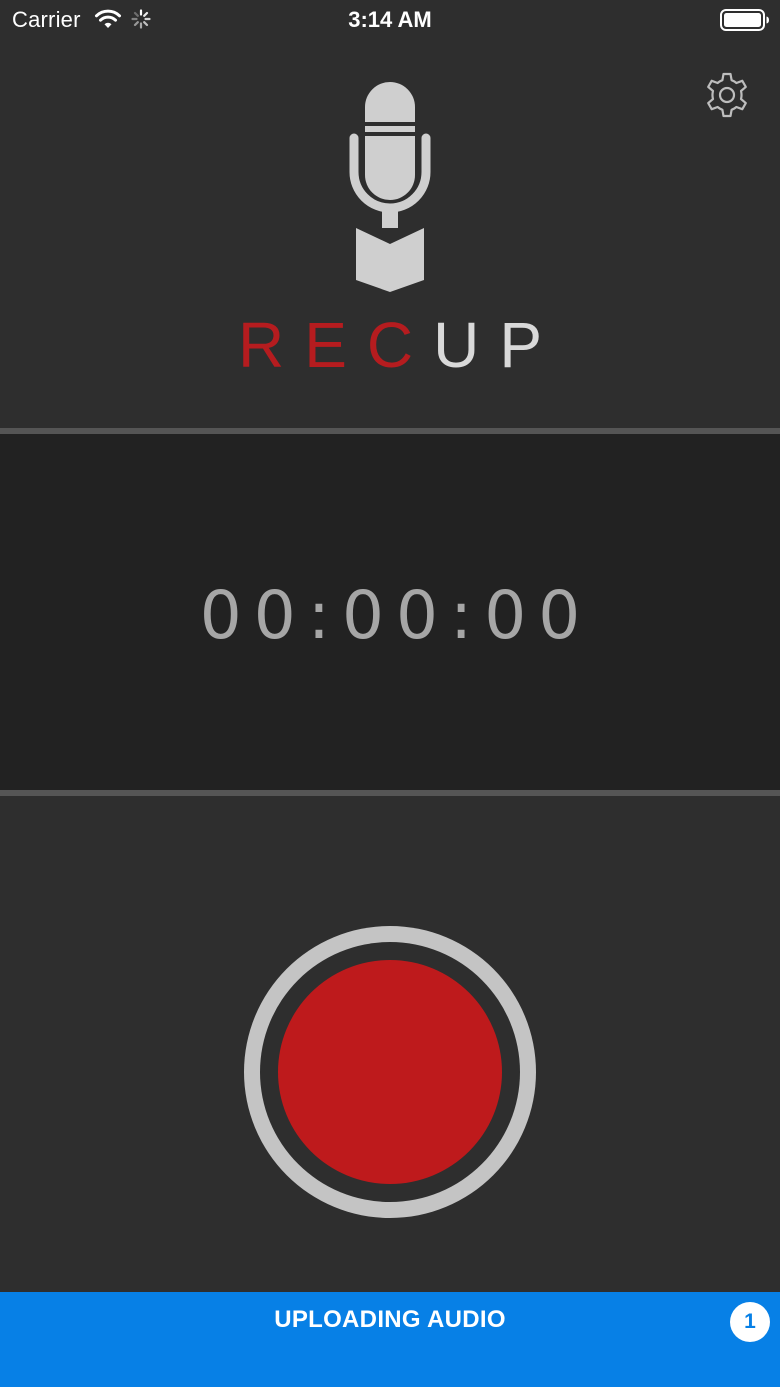 This screenshot has height=1387, width=780. What do you see at coordinates (390, 1319) in the screenshot?
I see `upload-status-label: UPLOADING AUDIO` at bounding box center [390, 1319].